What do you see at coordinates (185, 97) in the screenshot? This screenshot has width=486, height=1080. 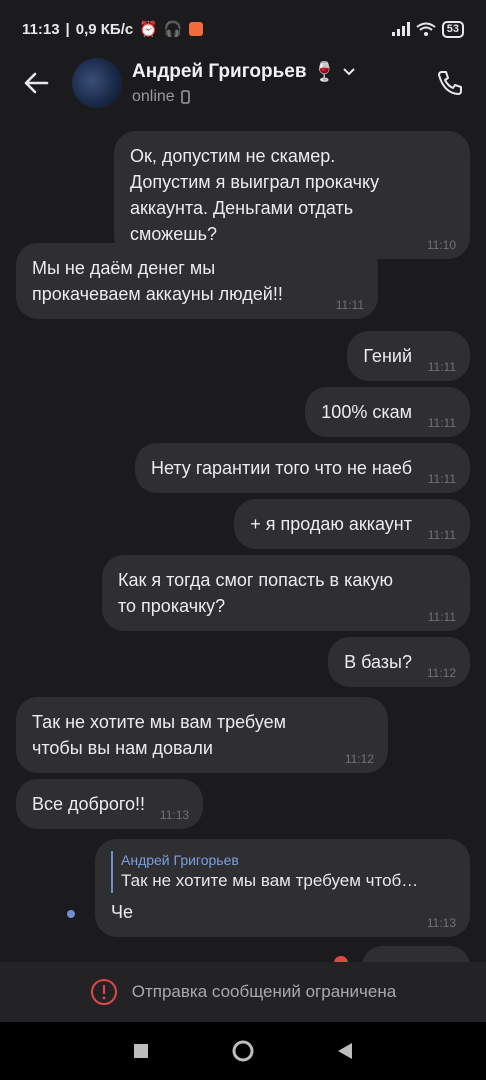 I see `mobile-icon` at bounding box center [185, 97].